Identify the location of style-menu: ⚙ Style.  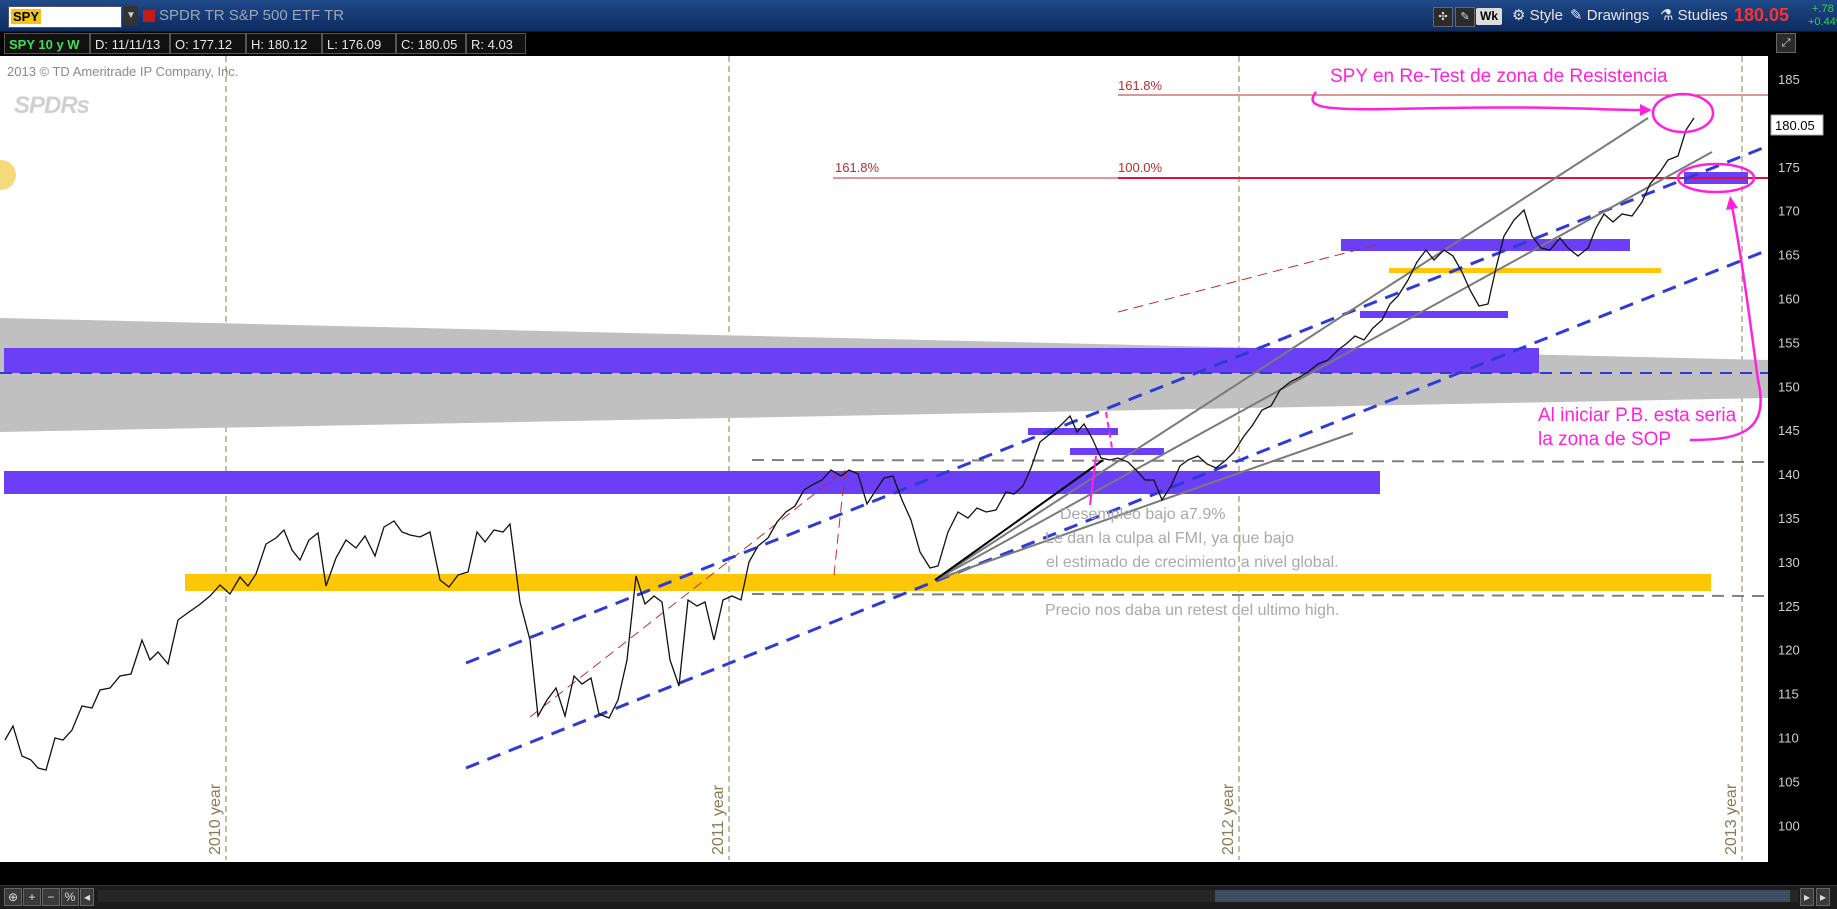
(1537, 16).